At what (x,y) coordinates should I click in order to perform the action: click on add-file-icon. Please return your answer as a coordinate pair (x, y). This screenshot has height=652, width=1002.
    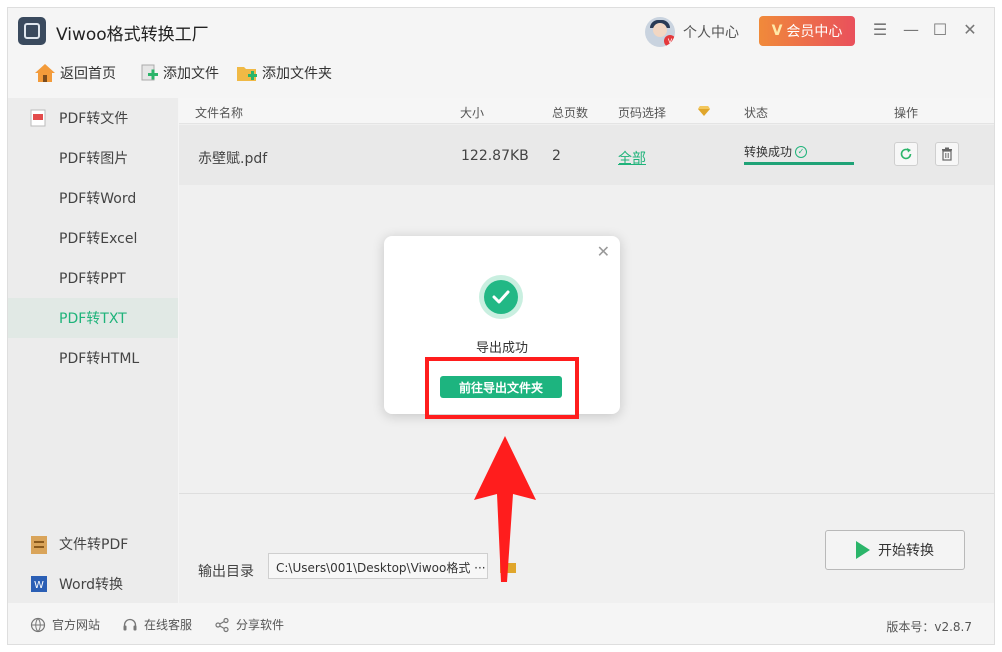
    Looking at the image, I should click on (149, 72).